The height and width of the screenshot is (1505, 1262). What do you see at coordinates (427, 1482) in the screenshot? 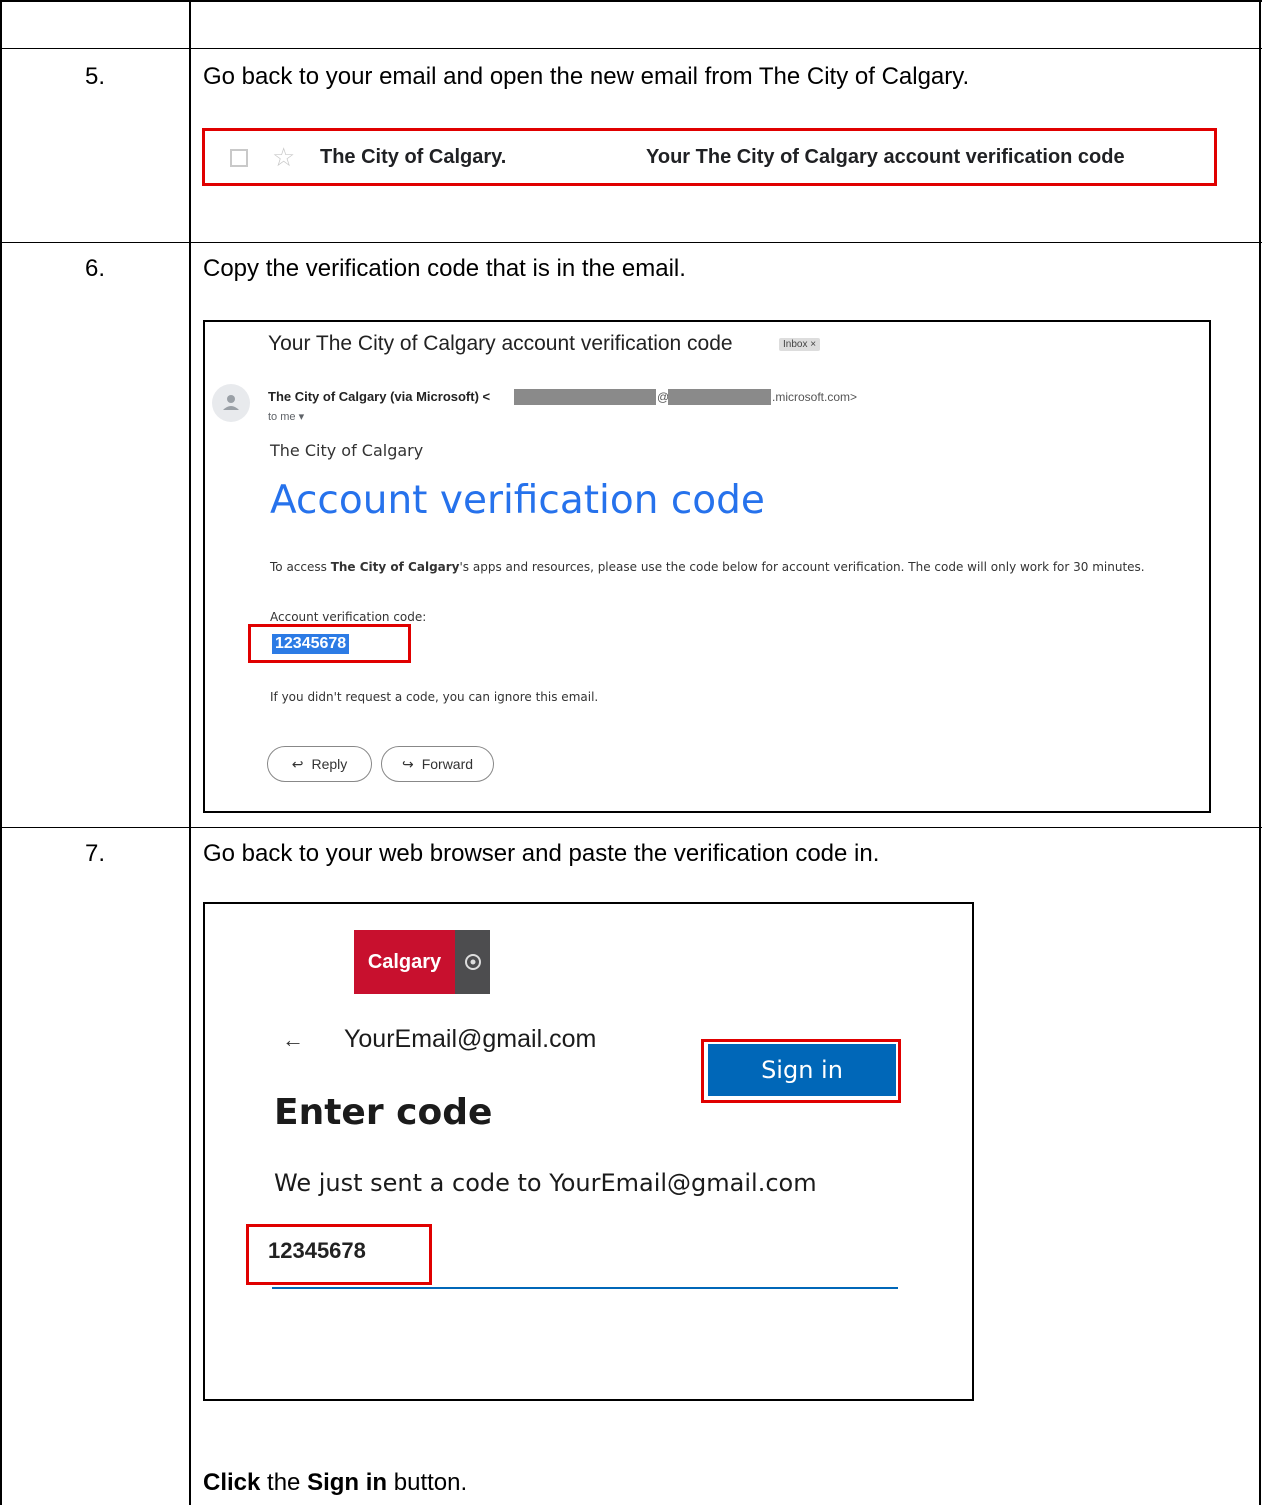
I see `footer-button: button.` at bounding box center [427, 1482].